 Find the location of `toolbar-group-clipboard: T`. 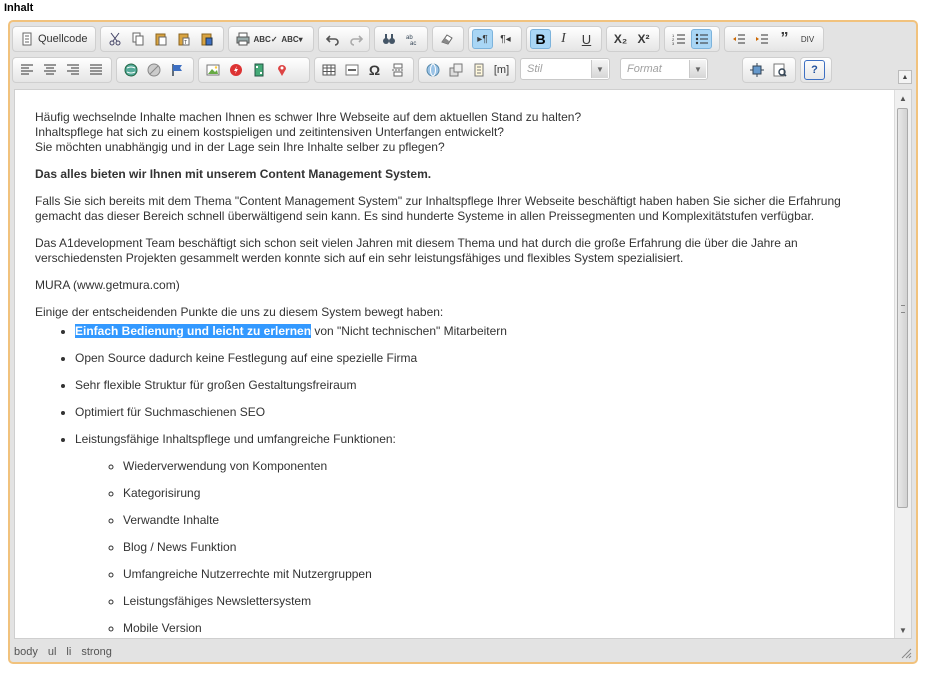

toolbar-group-clipboard: T is located at coordinates (162, 39).